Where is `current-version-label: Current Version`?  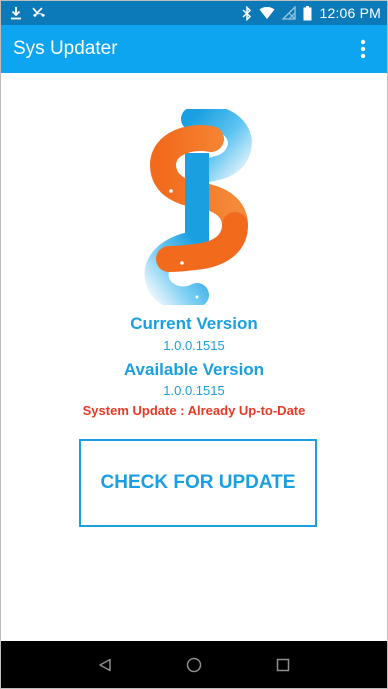
current-version-label: Current Version is located at coordinates (194, 323).